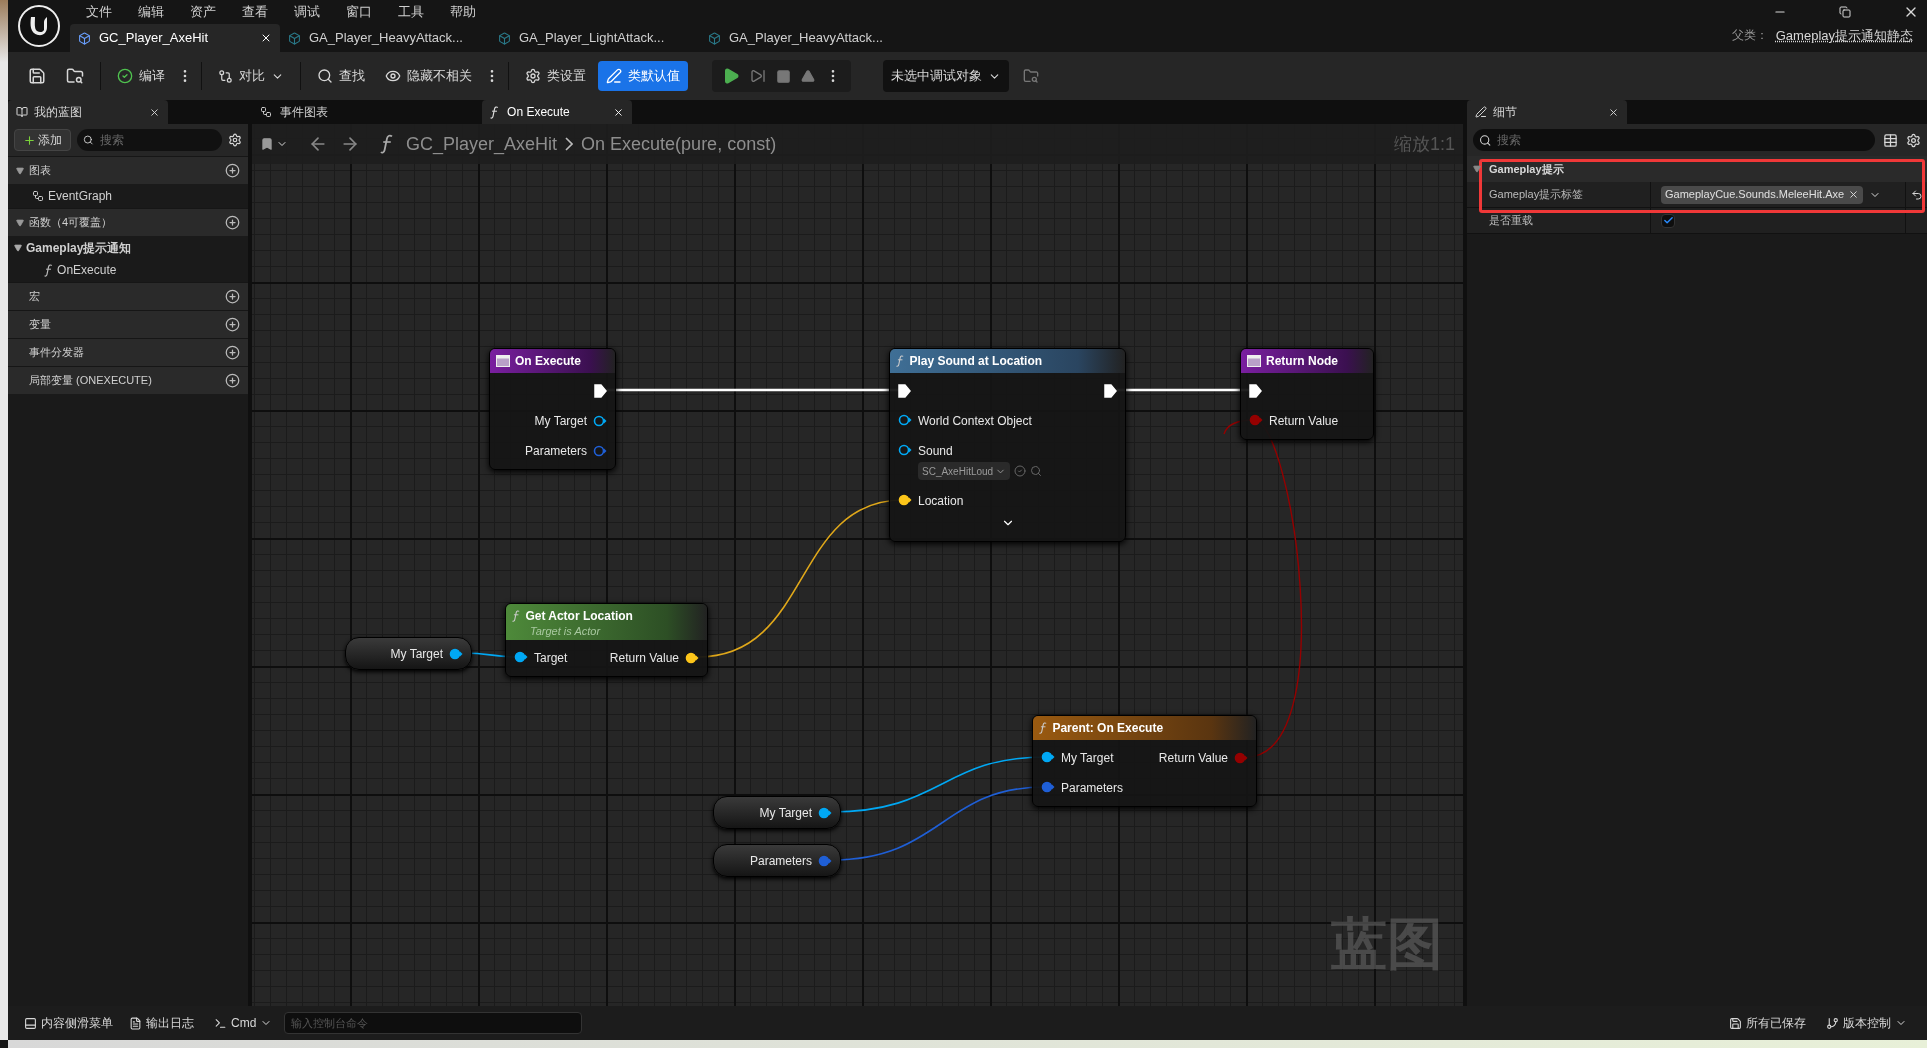 The height and width of the screenshot is (1048, 1927). Describe the element at coordinates (463, 12) in the screenshot. I see `menu-item: 帮助` at that location.